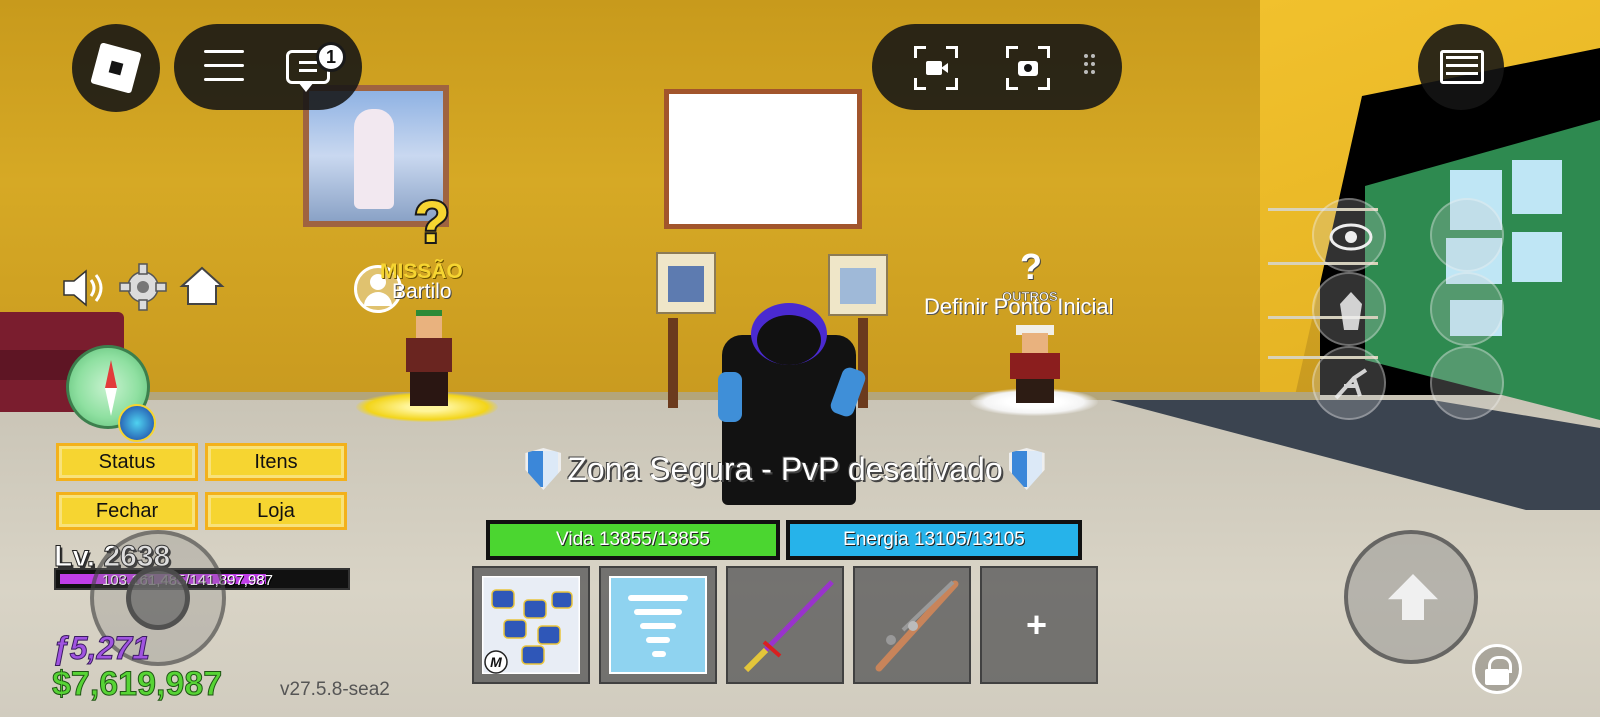 The width and height of the screenshot is (1600, 717). I want to click on window-menu-icon, so click(1462, 67).